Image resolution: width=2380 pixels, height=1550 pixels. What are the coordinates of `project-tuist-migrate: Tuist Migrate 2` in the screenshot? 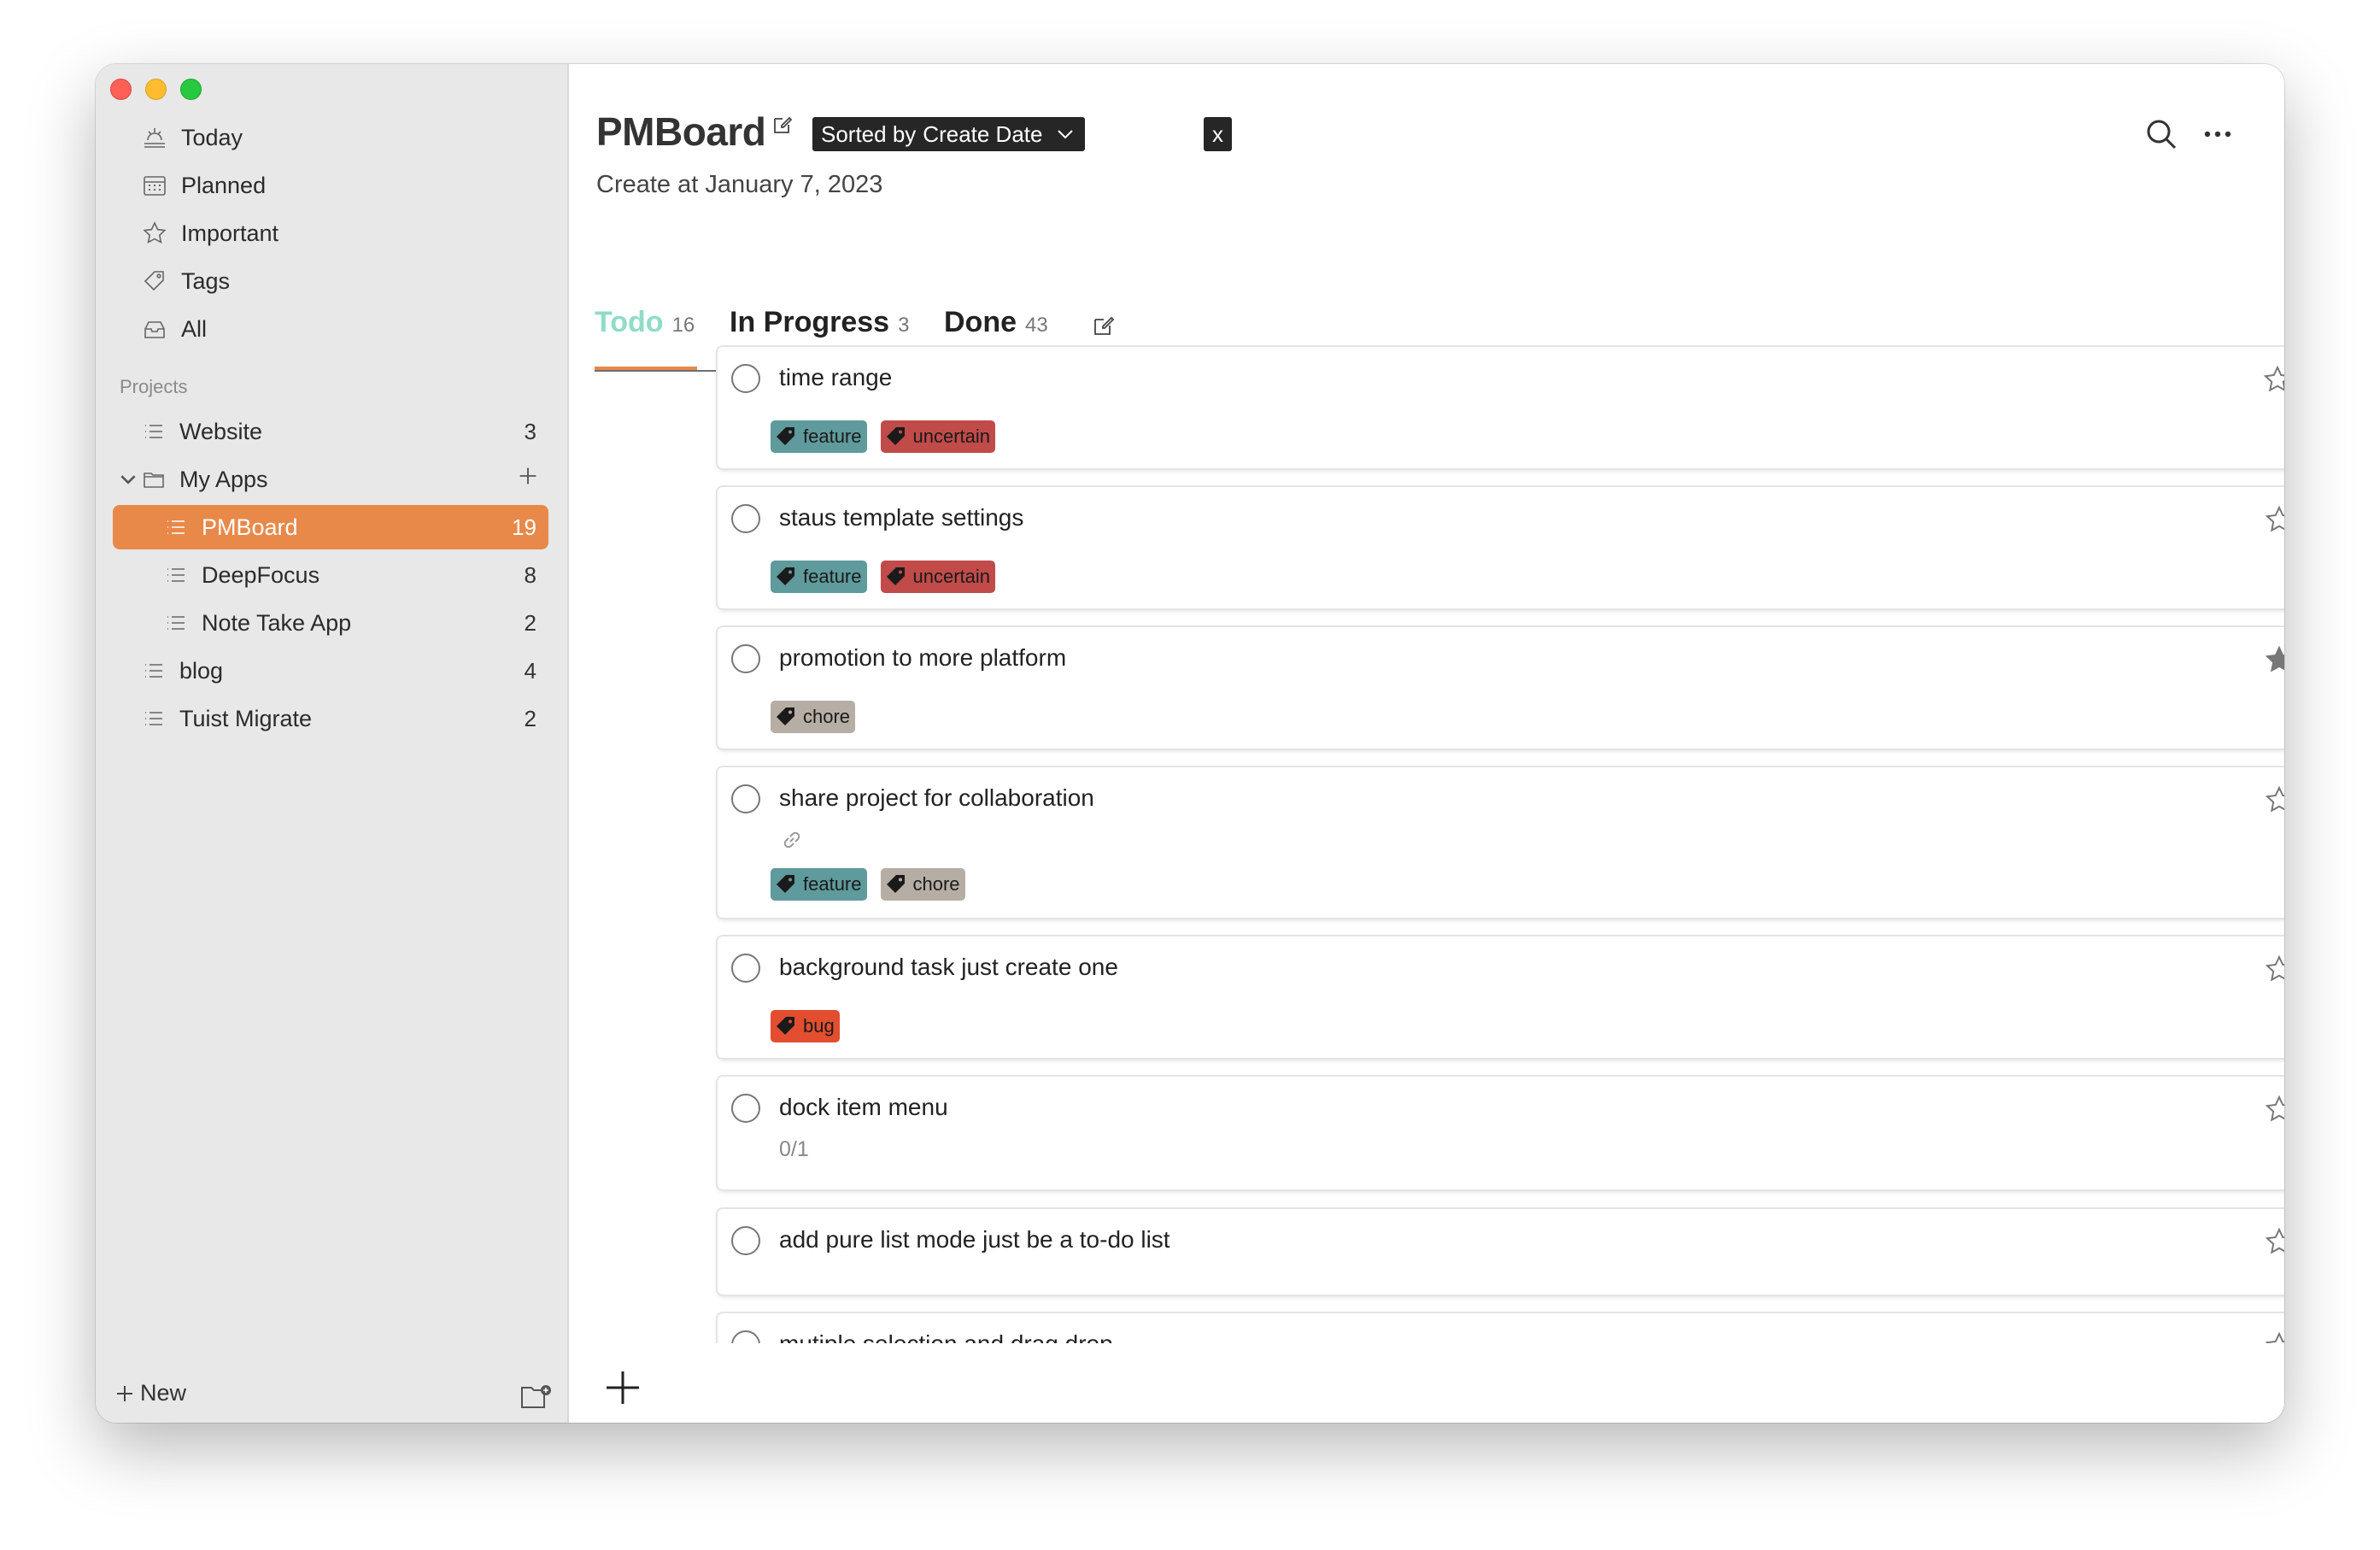 It's located at (330, 719).